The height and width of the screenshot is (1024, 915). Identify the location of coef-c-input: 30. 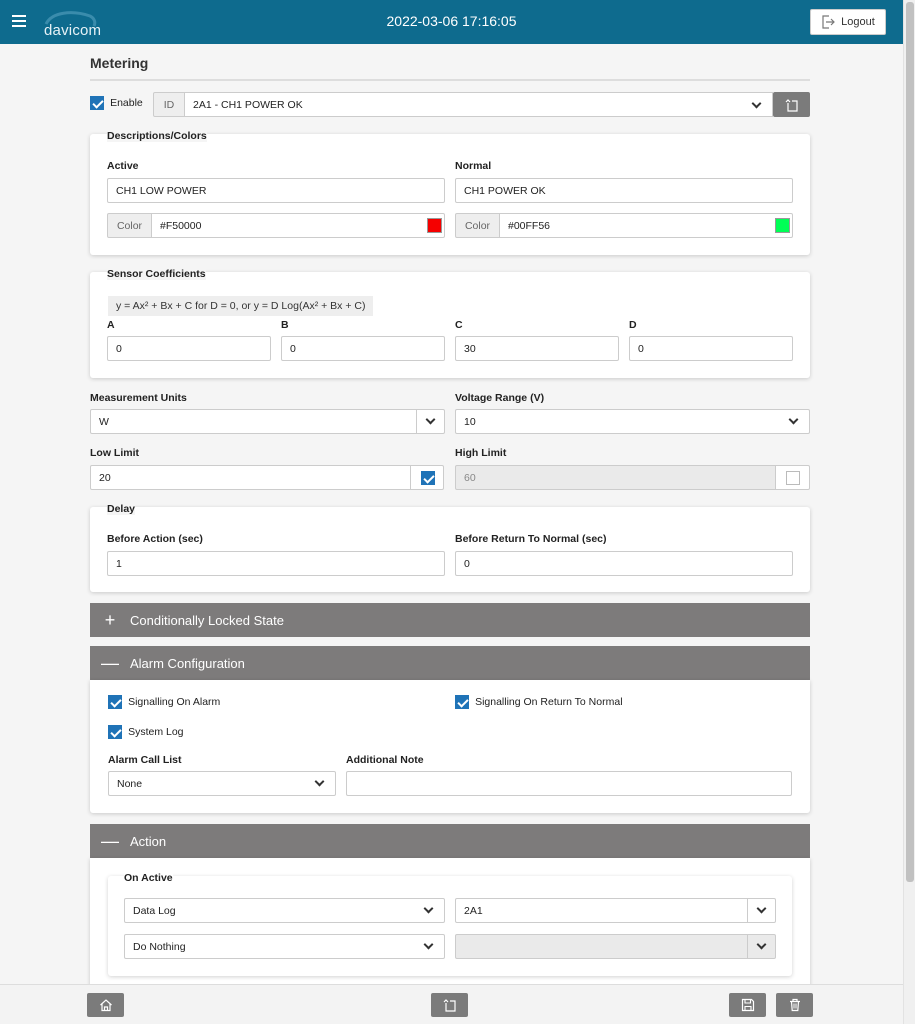
(537, 348).